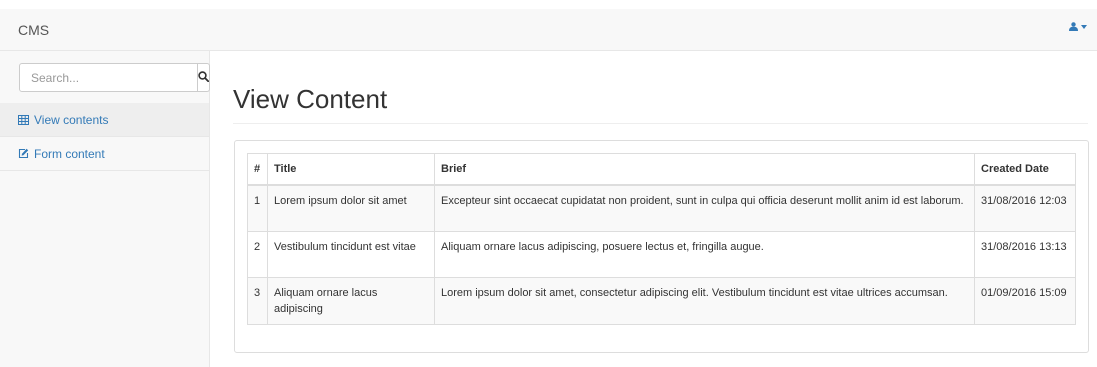 The image size is (1097, 367). I want to click on row-title: Aliquam ornare lacus adipiscing, so click(351, 300).